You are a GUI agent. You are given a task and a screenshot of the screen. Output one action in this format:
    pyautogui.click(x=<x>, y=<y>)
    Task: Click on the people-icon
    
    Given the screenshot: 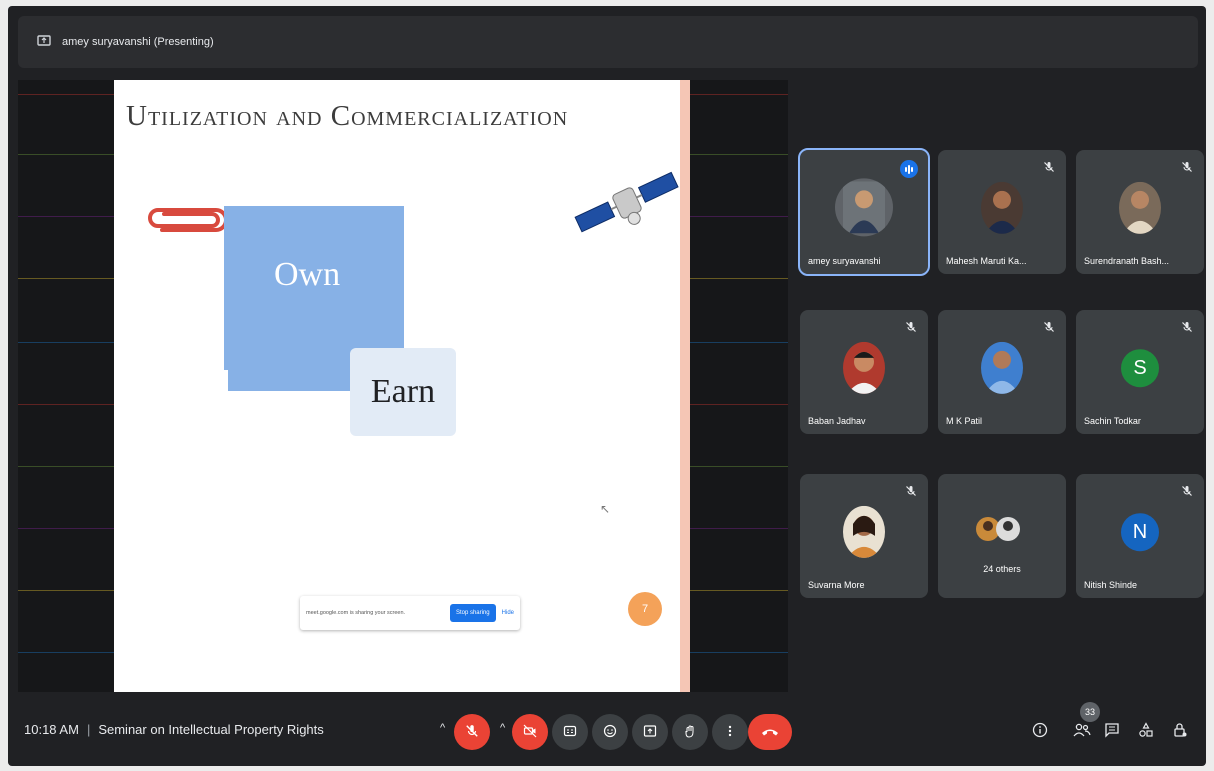 What is the action you would take?
    pyautogui.click(x=1082, y=732)
    